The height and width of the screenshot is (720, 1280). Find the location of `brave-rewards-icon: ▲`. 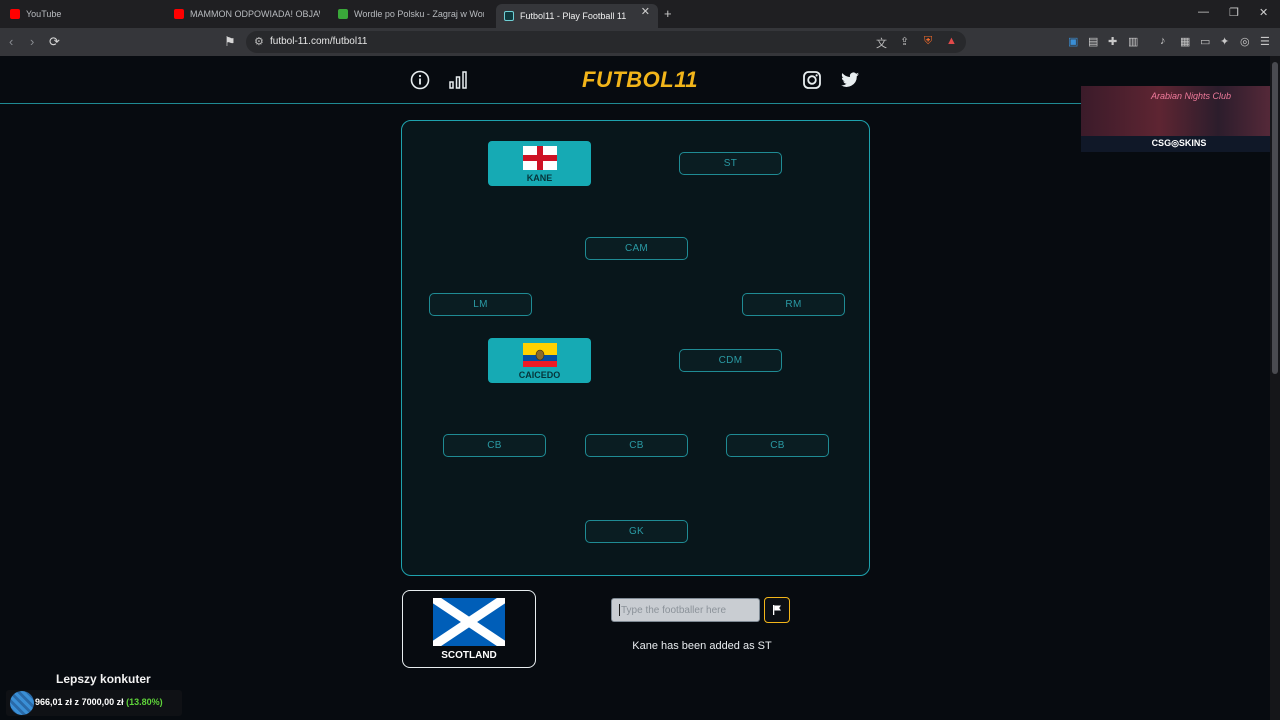

brave-rewards-icon: ▲ is located at coordinates (951, 41).